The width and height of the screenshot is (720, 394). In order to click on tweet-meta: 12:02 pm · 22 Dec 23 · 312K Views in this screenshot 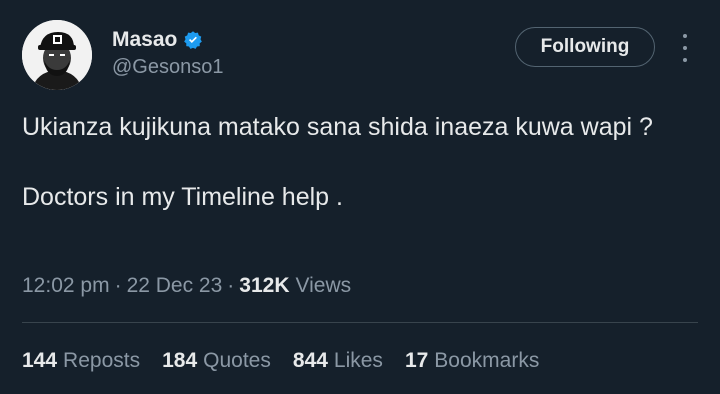, I will do `click(186, 286)`.